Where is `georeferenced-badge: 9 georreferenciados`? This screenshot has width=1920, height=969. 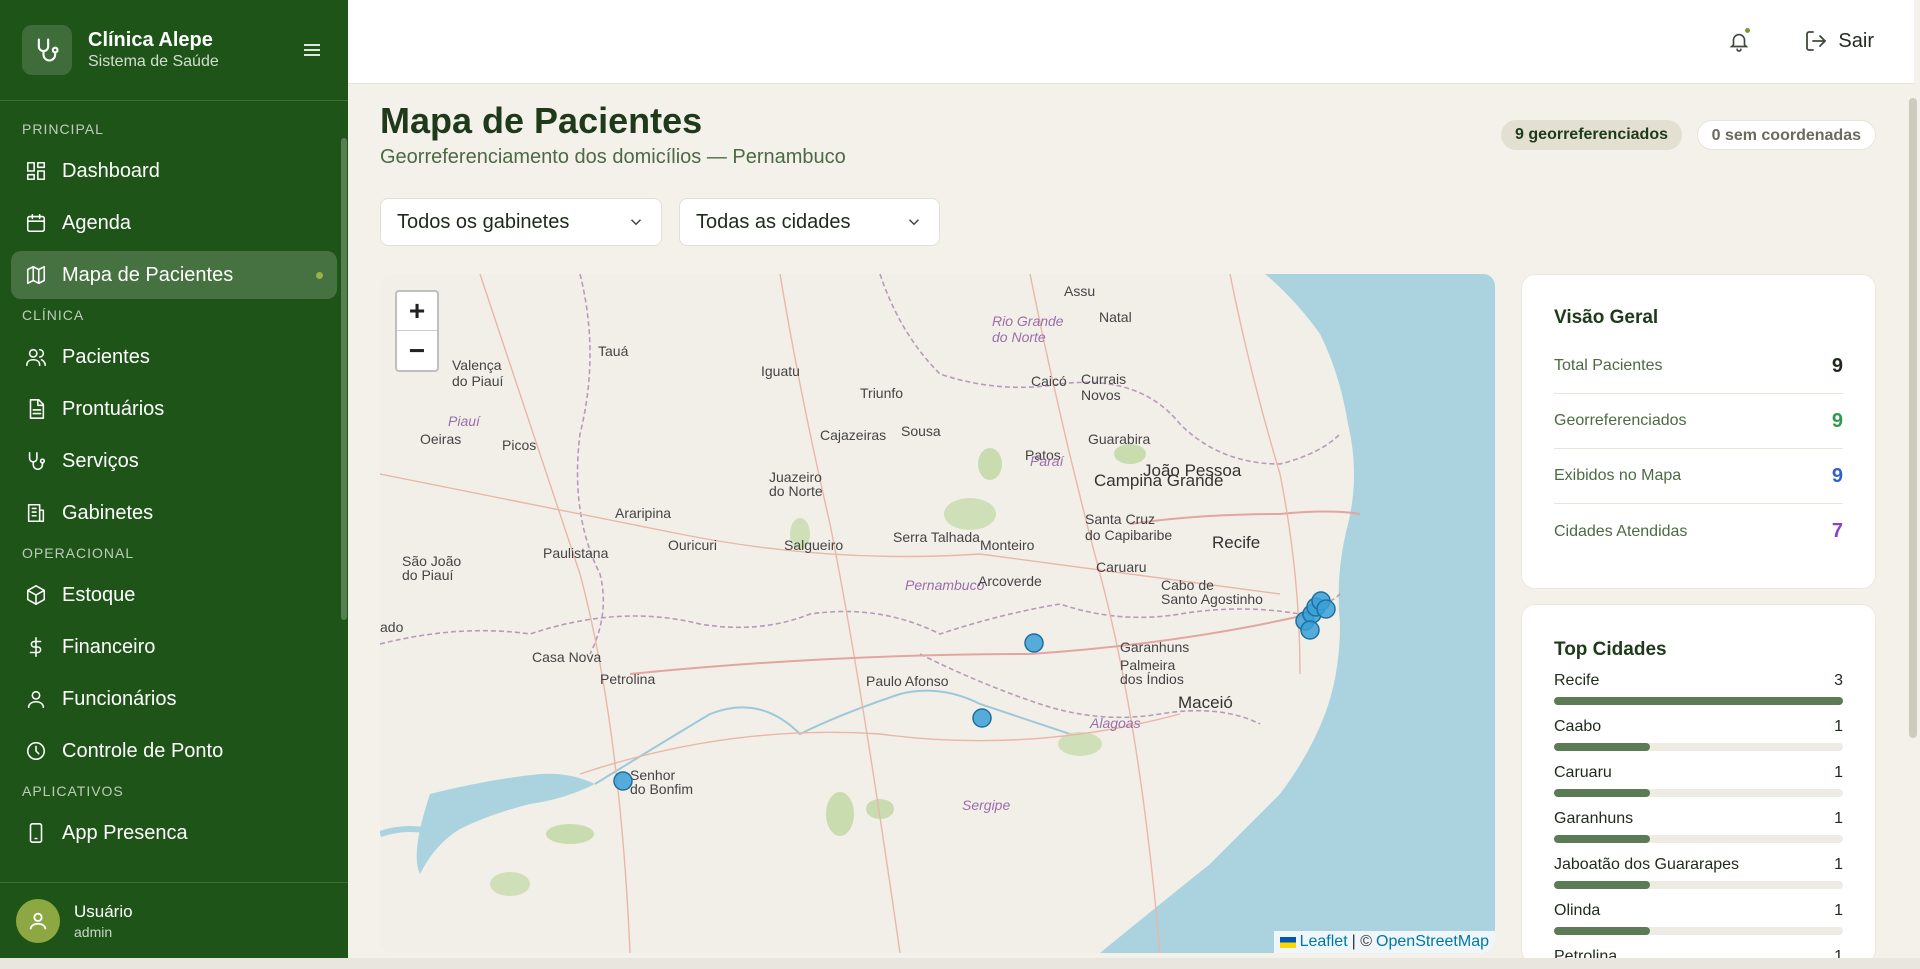
georeferenced-badge: 9 georreferenciados is located at coordinates (1591, 135).